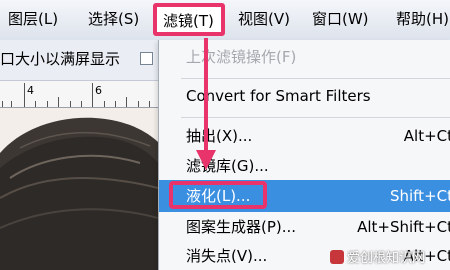  What do you see at coordinates (377, 256) in the screenshot?
I see `watermark: 爱创根知识网` at bounding box center [377, 256].